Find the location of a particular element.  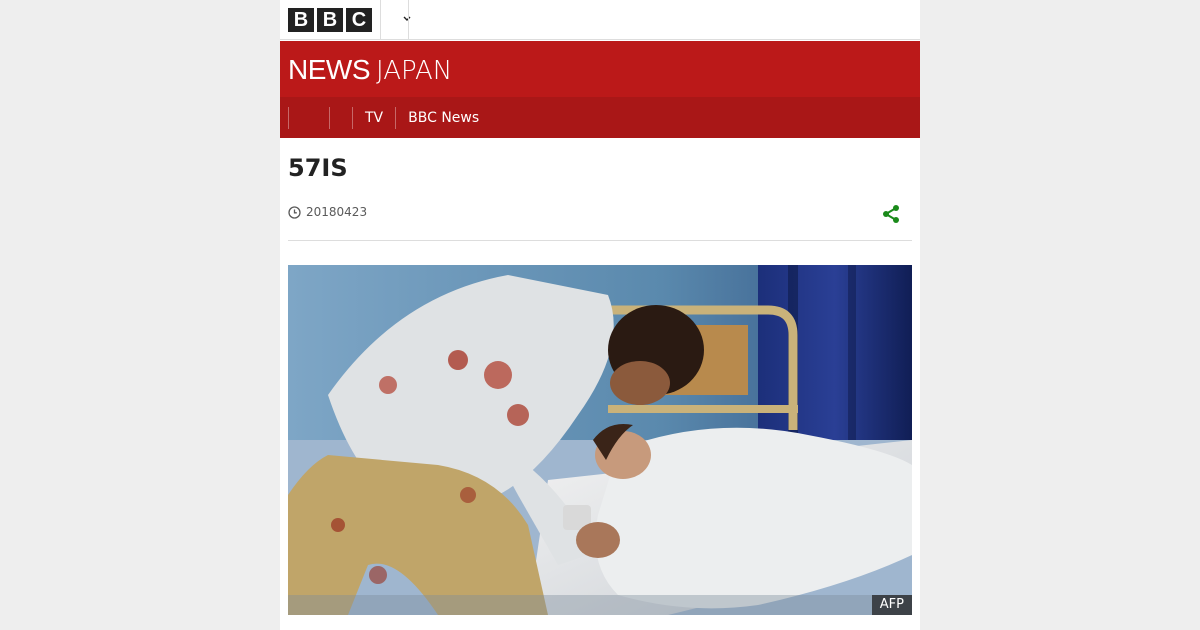

divider is located at coordinates (600, 240).